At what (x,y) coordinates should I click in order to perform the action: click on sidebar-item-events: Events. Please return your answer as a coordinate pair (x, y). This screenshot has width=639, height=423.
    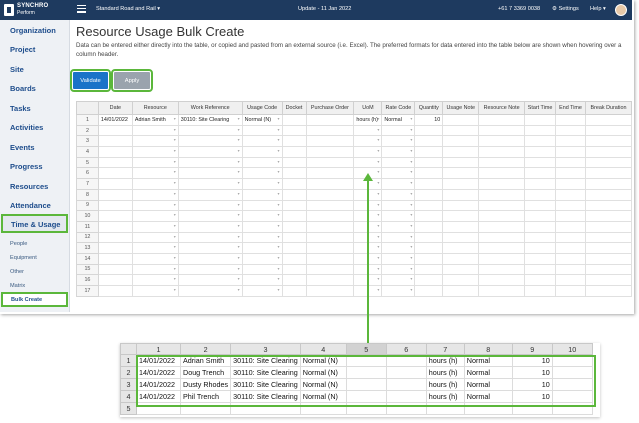
    Looking at the image, I should click on (22, 147).